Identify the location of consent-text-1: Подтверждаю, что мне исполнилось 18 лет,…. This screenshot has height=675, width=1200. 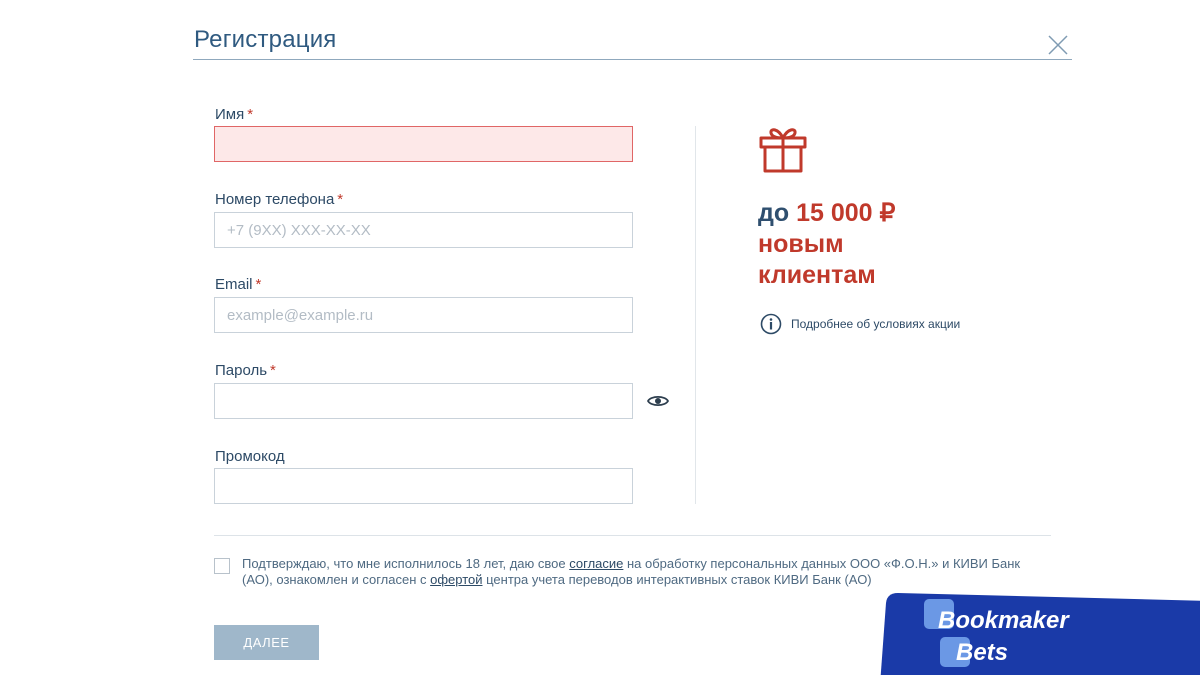
(406, 563).